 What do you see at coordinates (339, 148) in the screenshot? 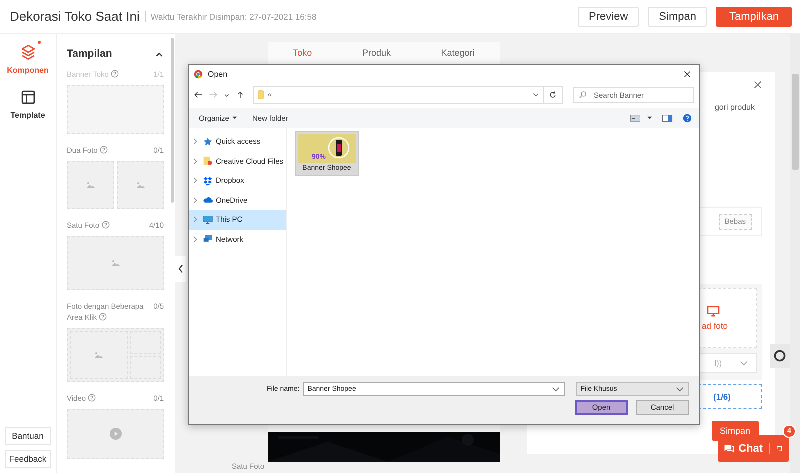
I see `phone-icon` at bounding box center [339, 148].